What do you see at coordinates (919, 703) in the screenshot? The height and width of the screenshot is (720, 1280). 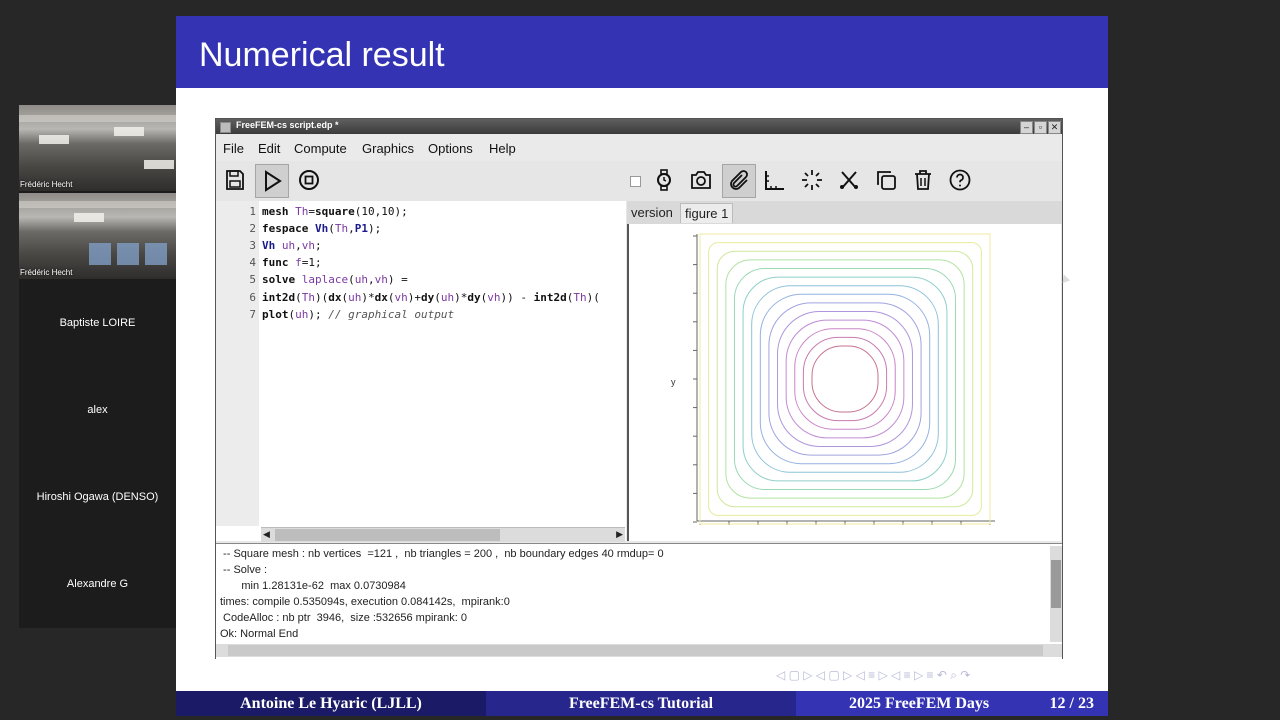 I see `footer-event-name: 2025 FreeFEM Days` at bounding box center [919, 703].